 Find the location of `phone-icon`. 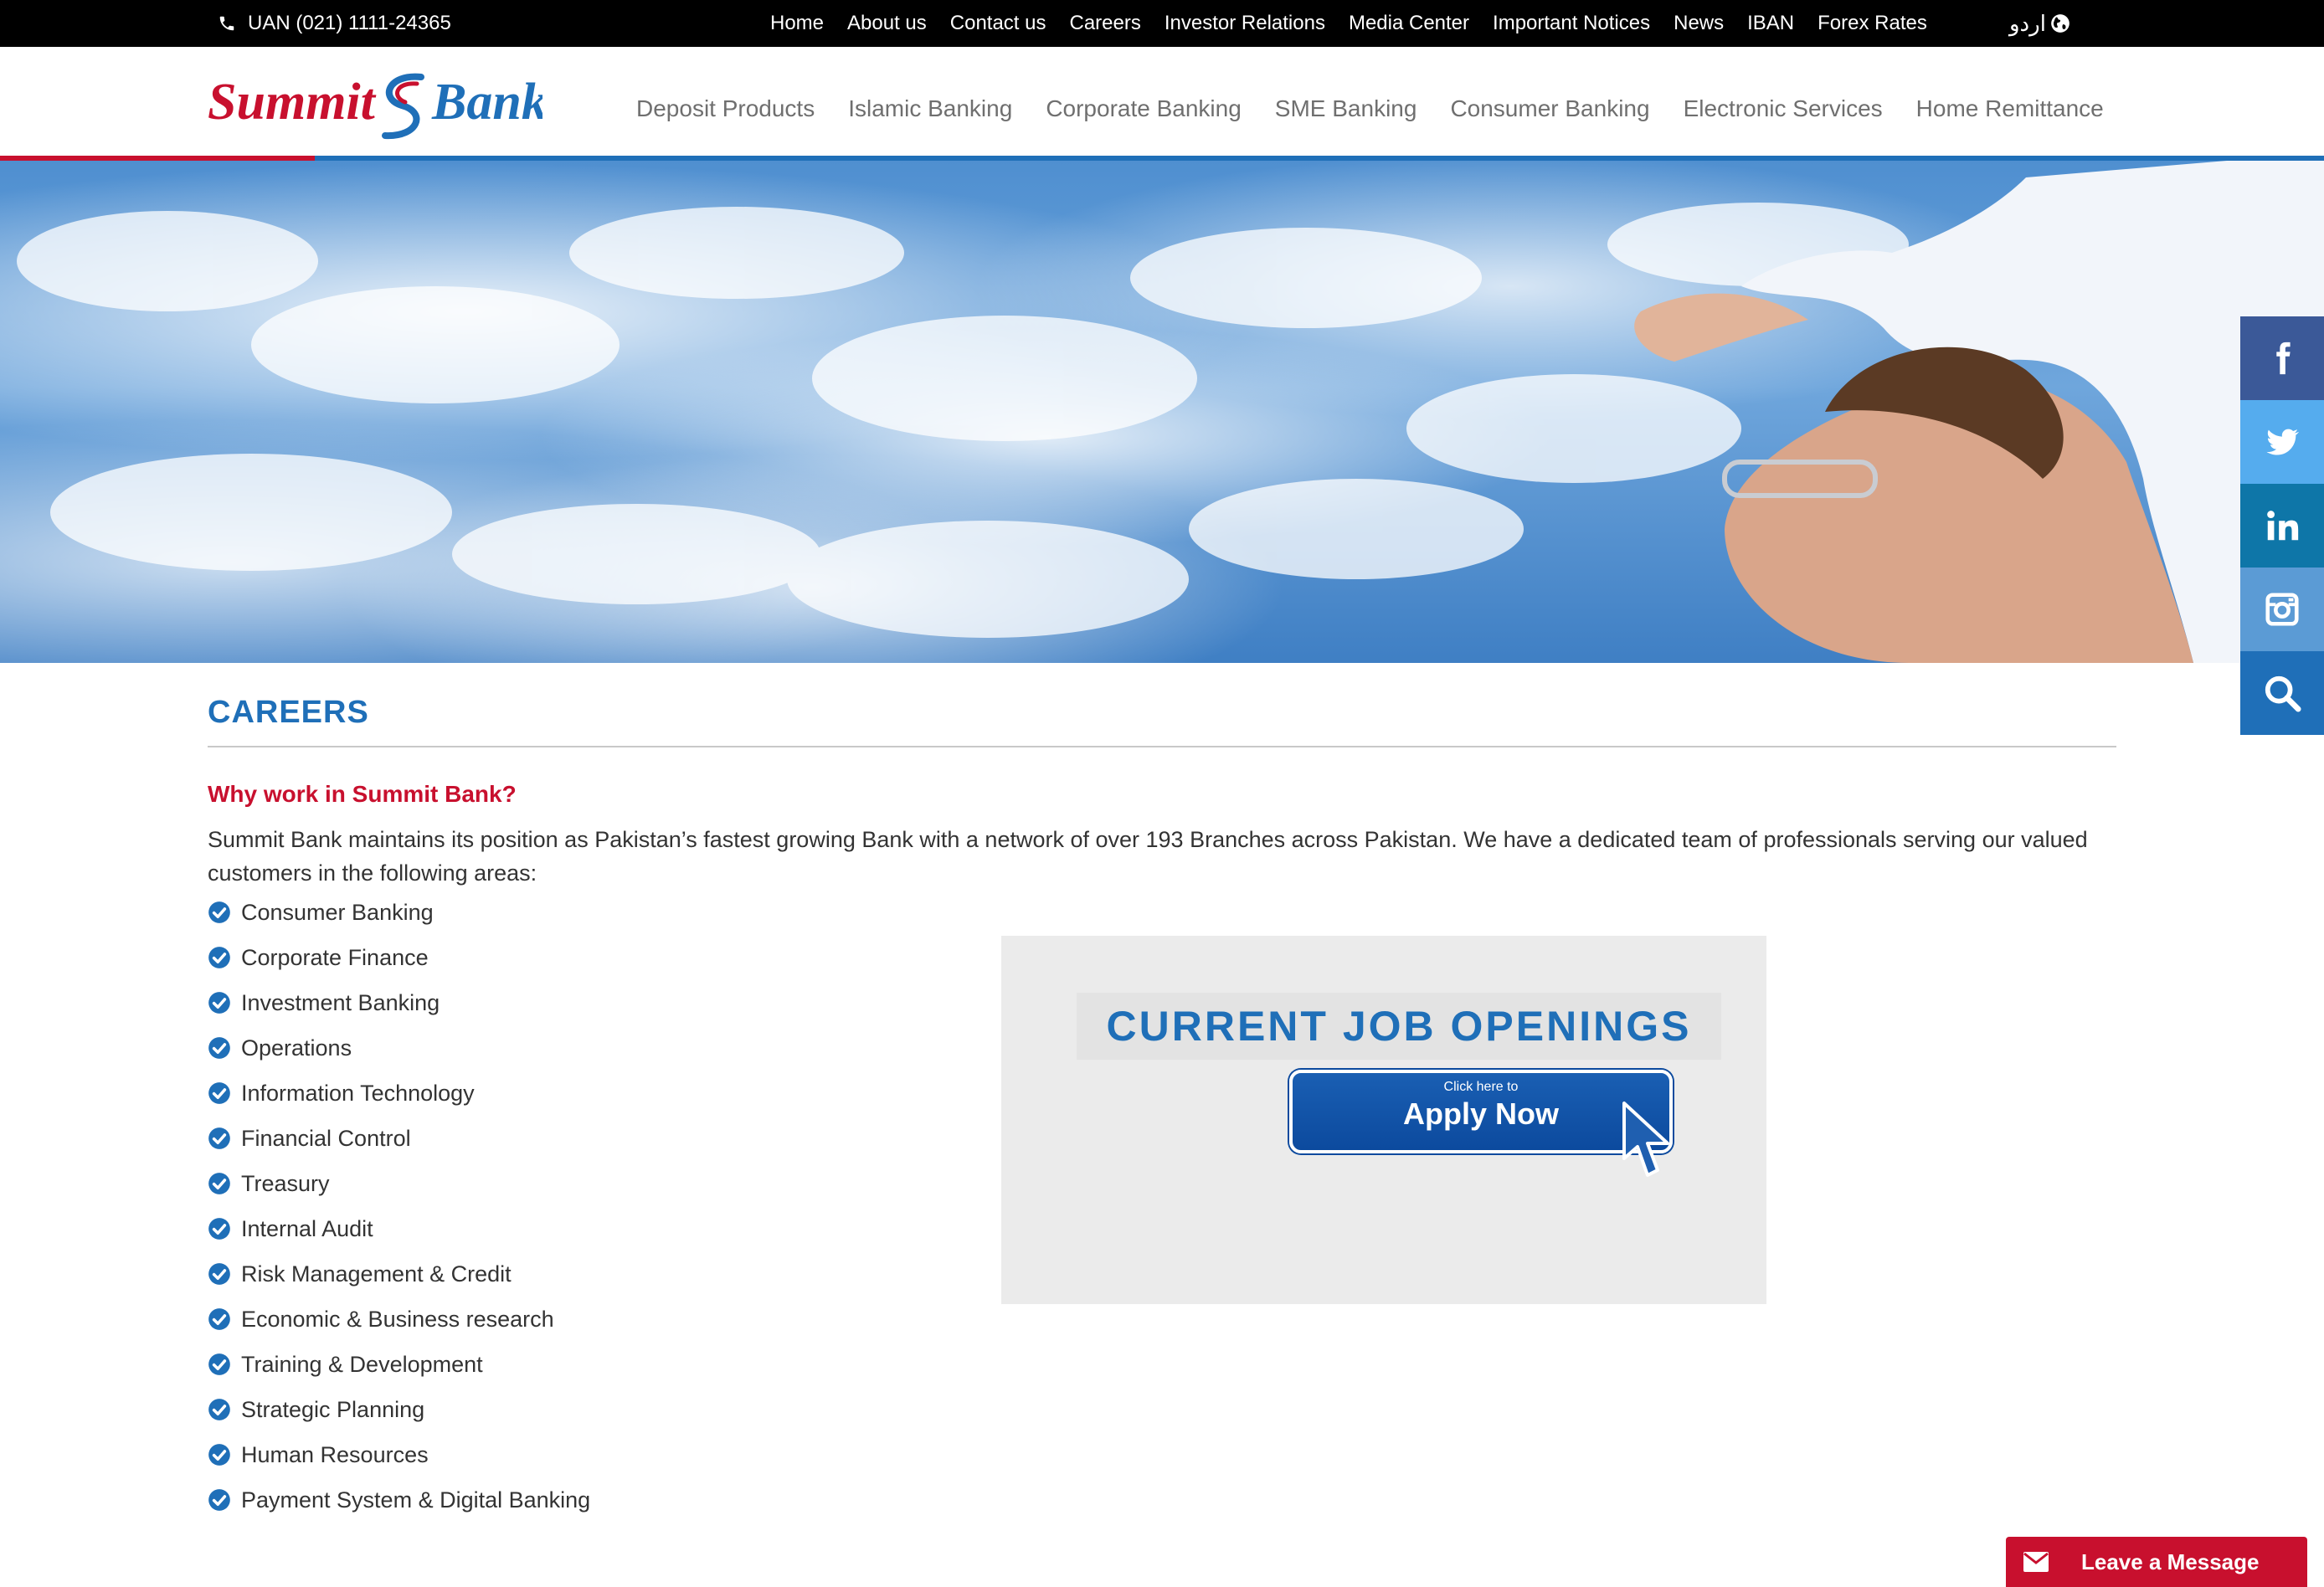

phone-icon is located at coordinates (226, 24).